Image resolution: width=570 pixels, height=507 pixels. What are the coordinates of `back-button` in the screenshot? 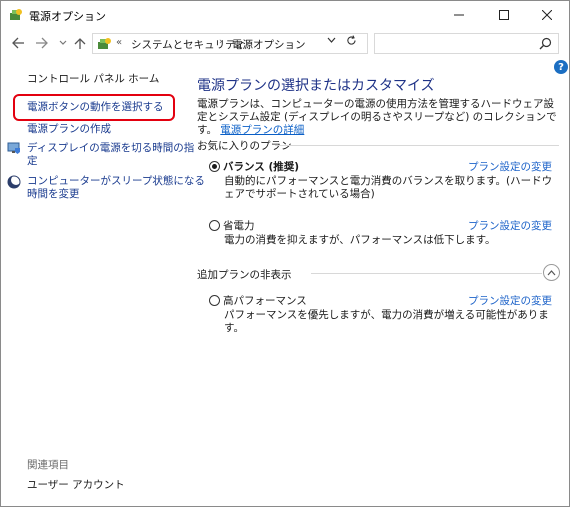 It's located at (18, 43).